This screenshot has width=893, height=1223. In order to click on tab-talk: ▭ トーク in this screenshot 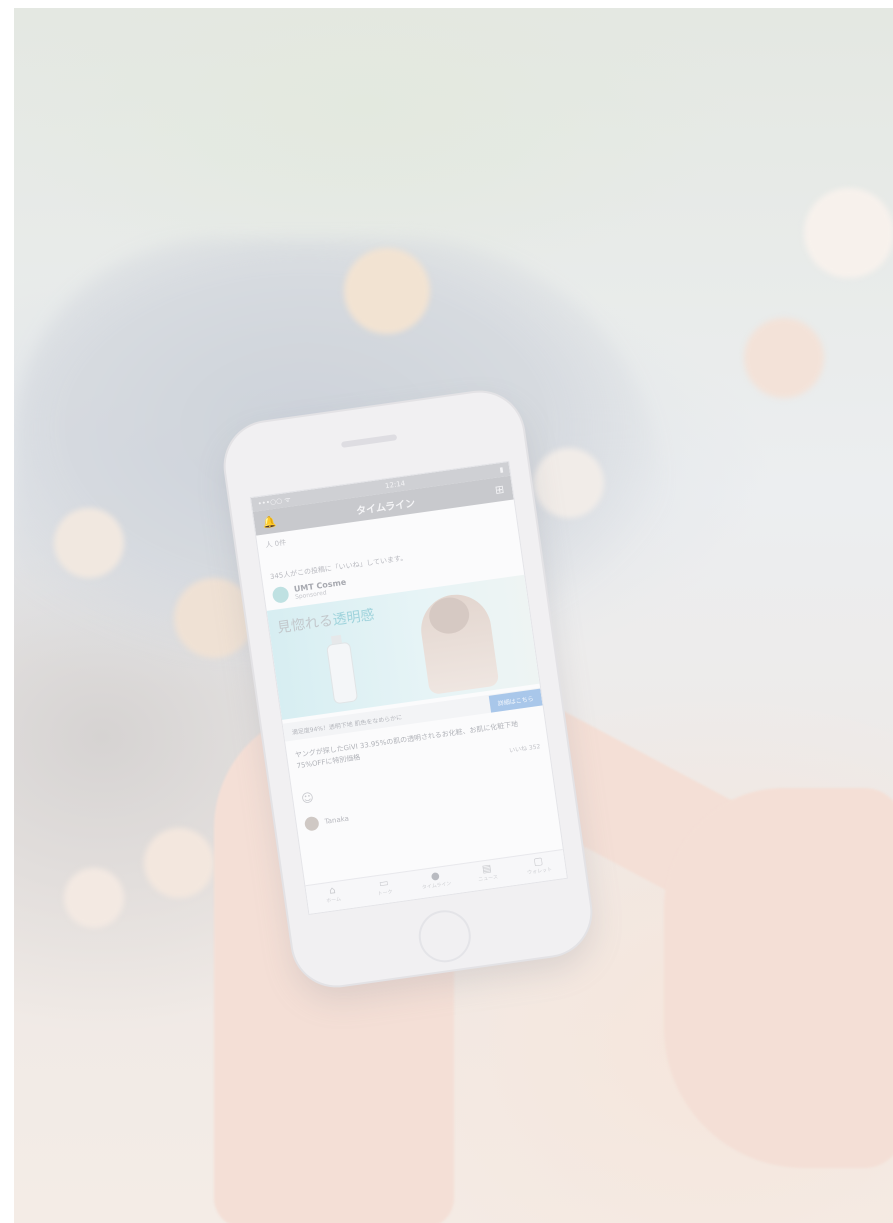, I will do `click(384, 889)`.